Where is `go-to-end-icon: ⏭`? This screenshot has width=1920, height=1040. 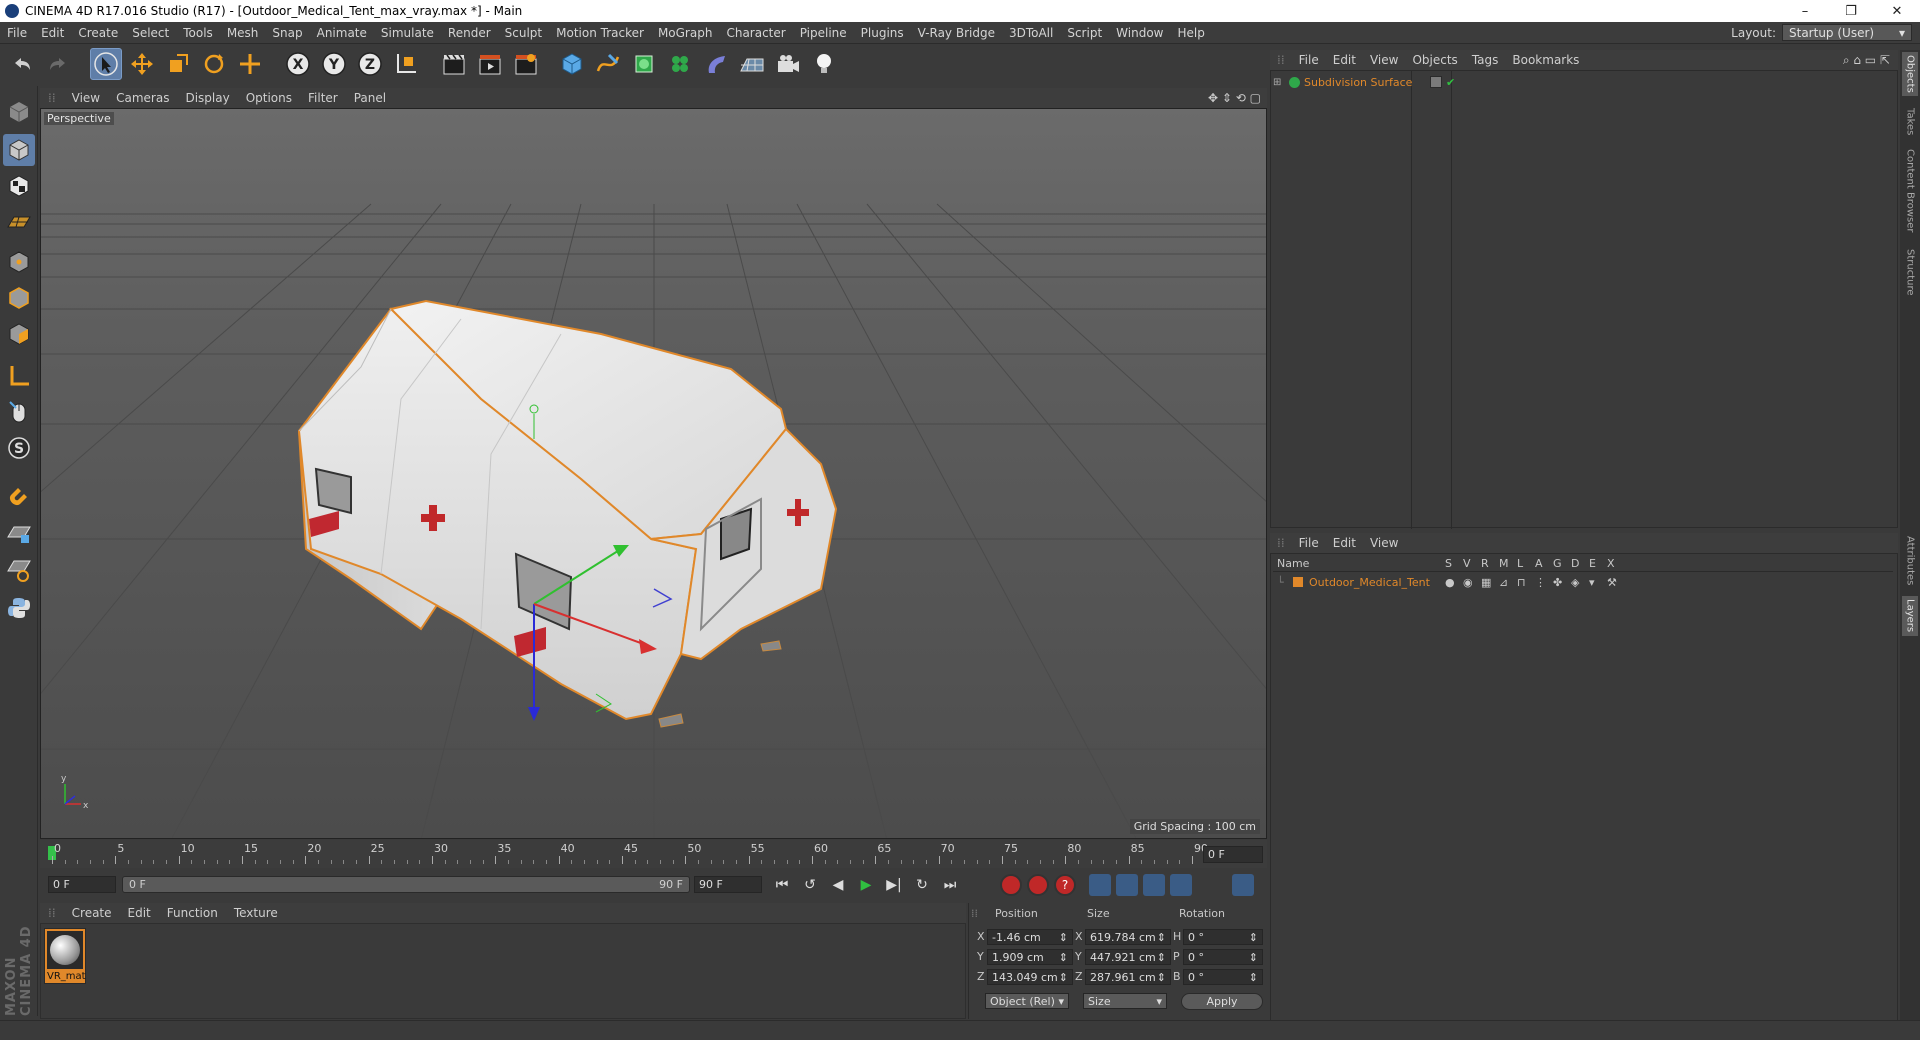 go-to-end-icon: ⏭ is located at coordinates (950, 885).